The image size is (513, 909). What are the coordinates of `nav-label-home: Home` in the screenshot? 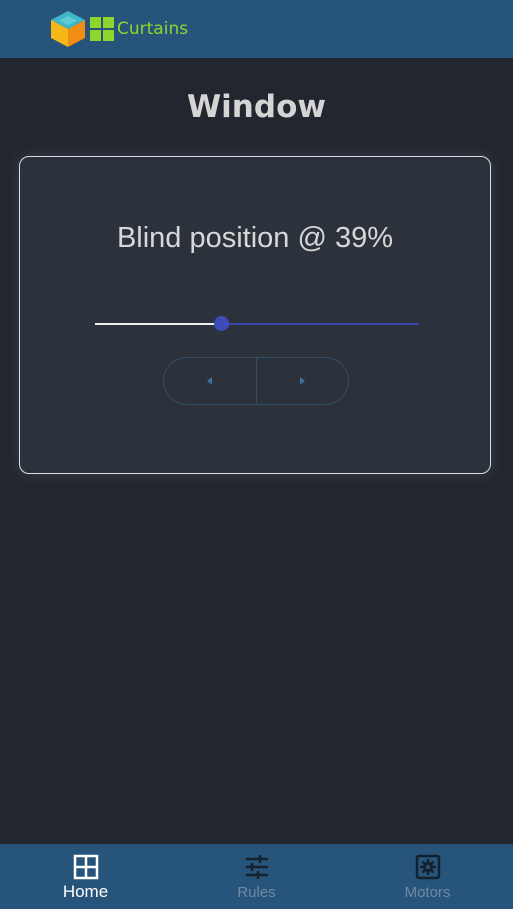 It's located at (85, 891).